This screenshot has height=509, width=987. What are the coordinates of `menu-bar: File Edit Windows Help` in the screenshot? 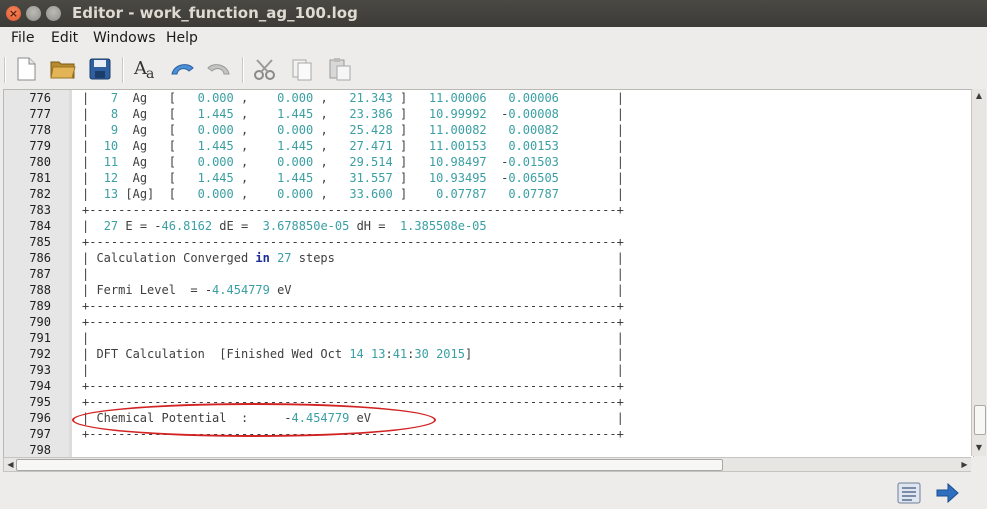 It's located at (493, 39).